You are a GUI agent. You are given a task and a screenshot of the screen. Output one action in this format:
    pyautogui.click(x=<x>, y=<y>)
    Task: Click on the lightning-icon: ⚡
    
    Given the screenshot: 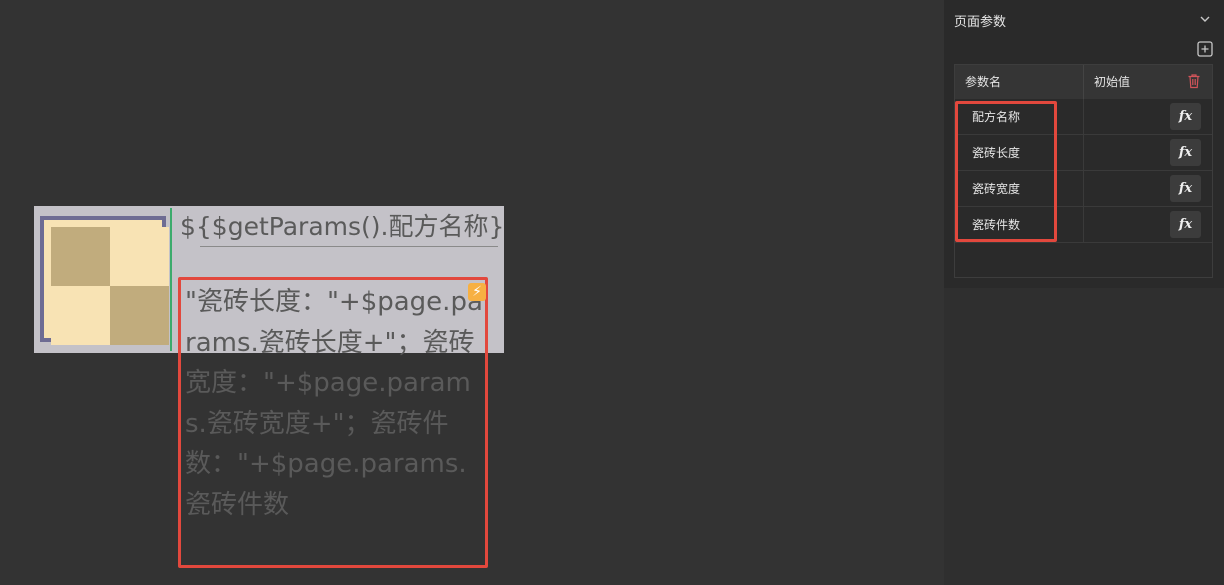 What is the action you would take?
    pyautogui.click(x=477, y=292)
    